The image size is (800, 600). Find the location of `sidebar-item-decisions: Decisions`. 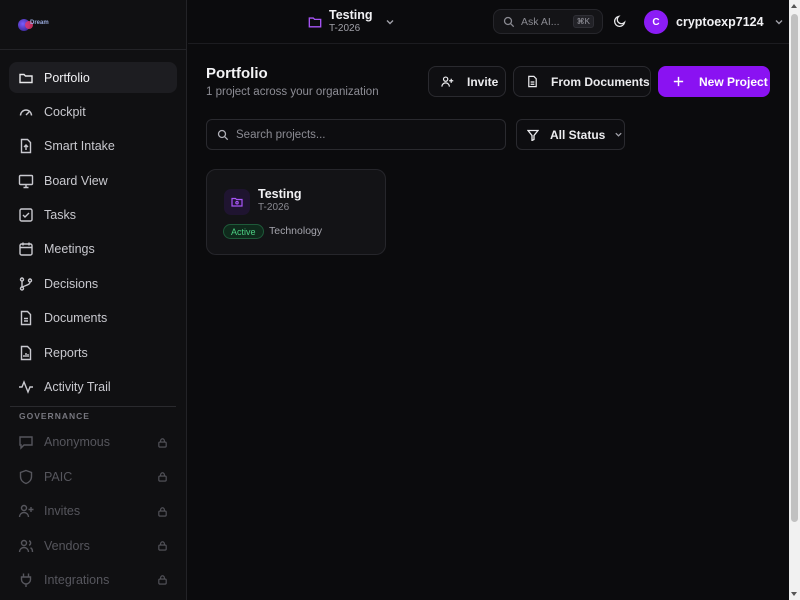

sidebar-item-decisions: Decisions is located at coordinates (93, 283).